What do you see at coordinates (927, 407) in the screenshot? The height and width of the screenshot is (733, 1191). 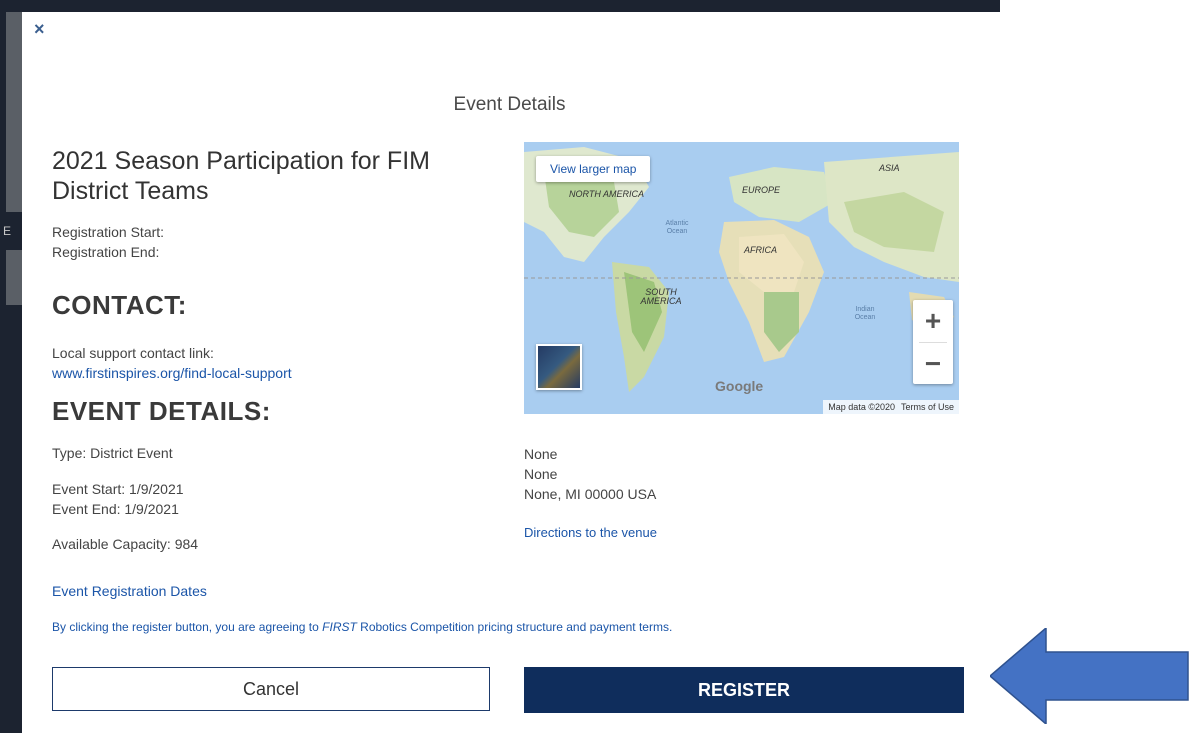 I see `terms-of-use-link: Terms of Use` at bounding box center [927, 407].